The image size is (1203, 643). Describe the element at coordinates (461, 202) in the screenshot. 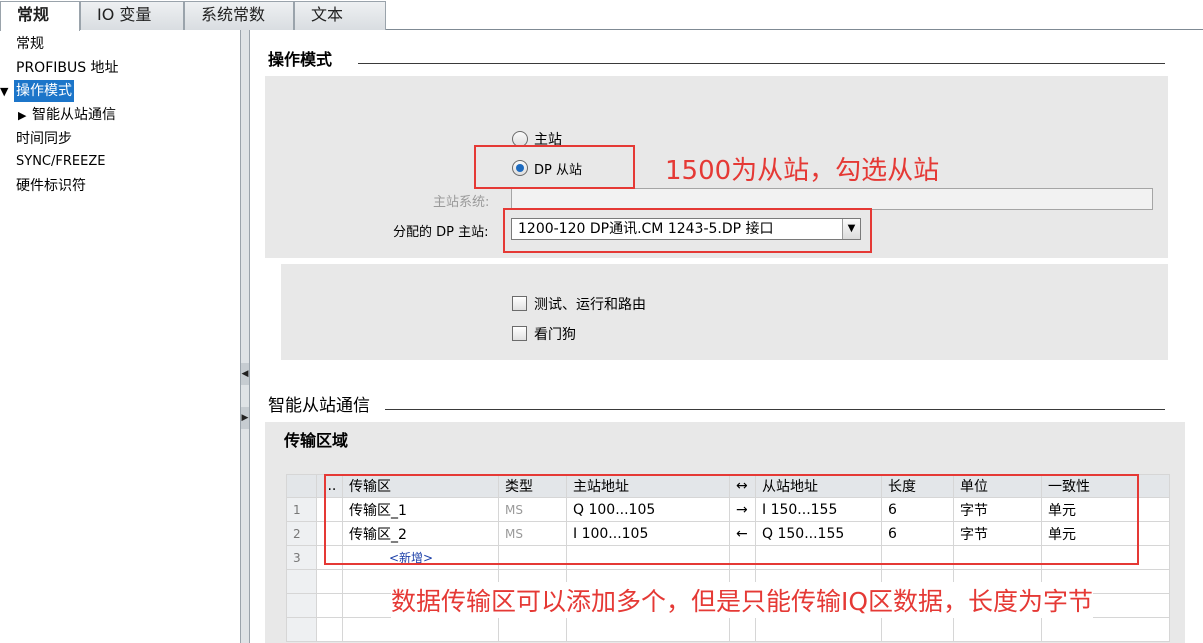

I see `master-system-label: 主站系统:` at that location.